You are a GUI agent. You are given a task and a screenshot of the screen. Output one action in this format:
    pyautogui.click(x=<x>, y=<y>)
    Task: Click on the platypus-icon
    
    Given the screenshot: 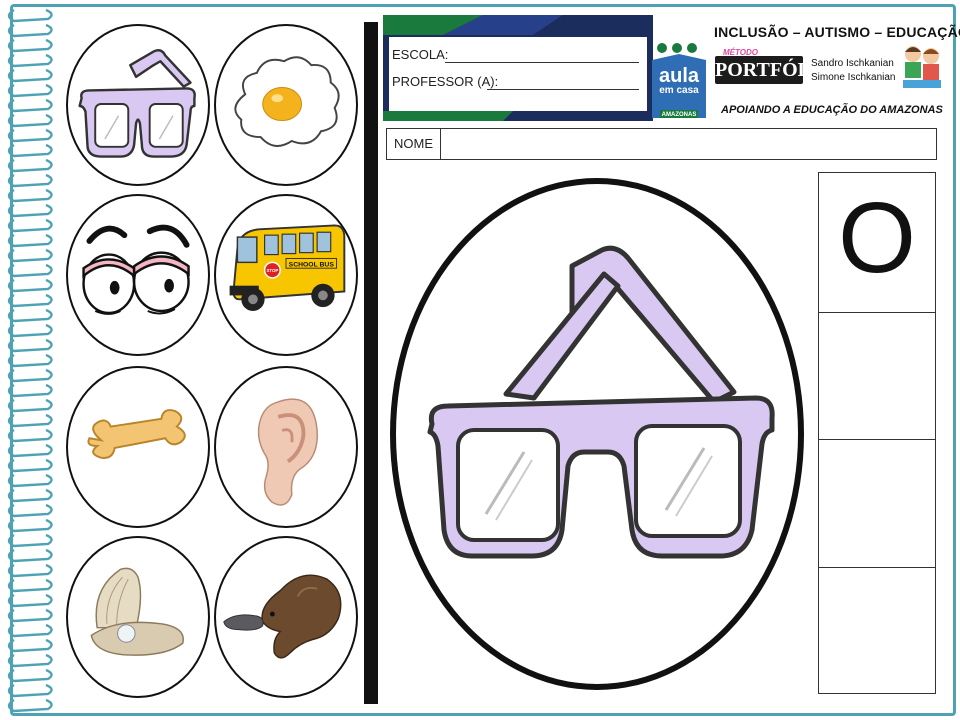 What is the action you would take?
    pyautogui.click(x=282, y=616)
    